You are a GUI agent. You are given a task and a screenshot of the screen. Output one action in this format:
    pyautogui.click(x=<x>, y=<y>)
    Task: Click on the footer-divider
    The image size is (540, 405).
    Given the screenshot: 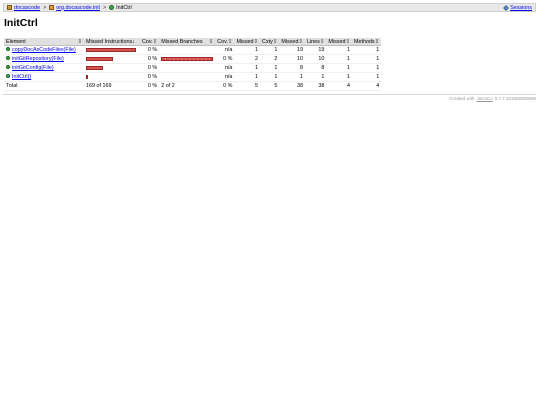 What is the action you would take?
    pyautogui.click(x=269, y=94)
    